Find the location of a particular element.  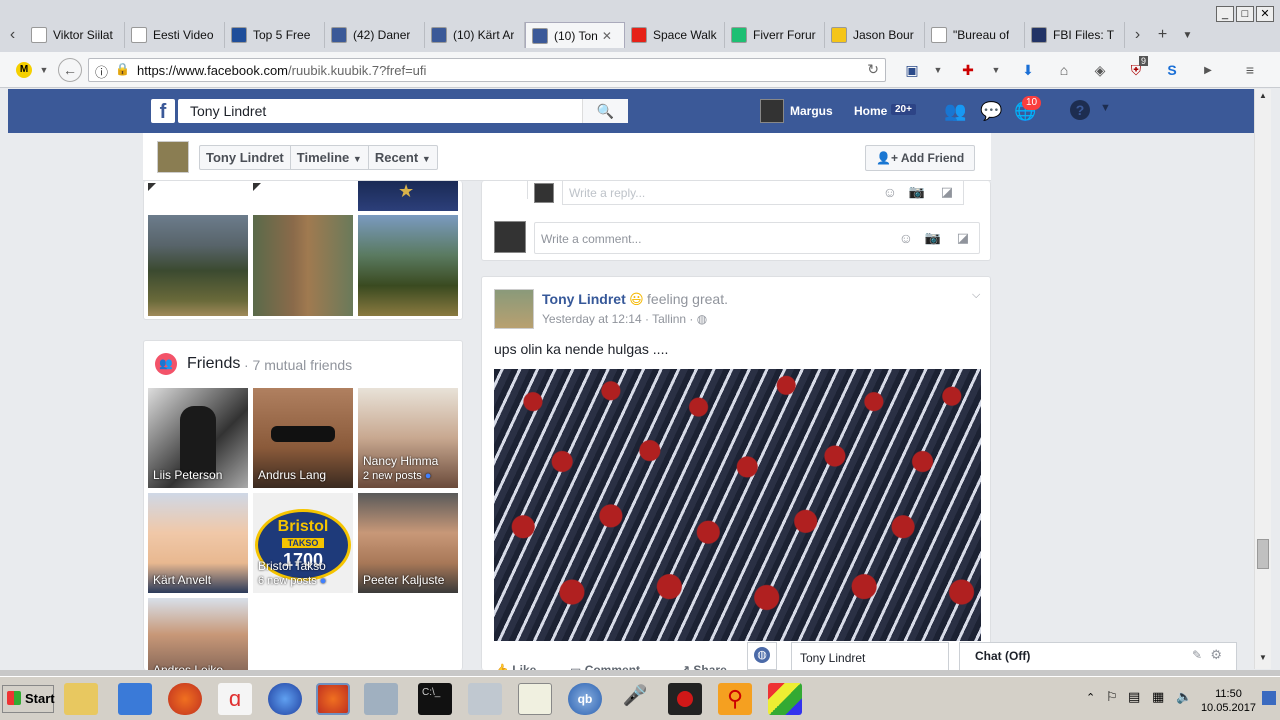

youtube-addon-icon: ▶ is located at coordinates (1208, 70).